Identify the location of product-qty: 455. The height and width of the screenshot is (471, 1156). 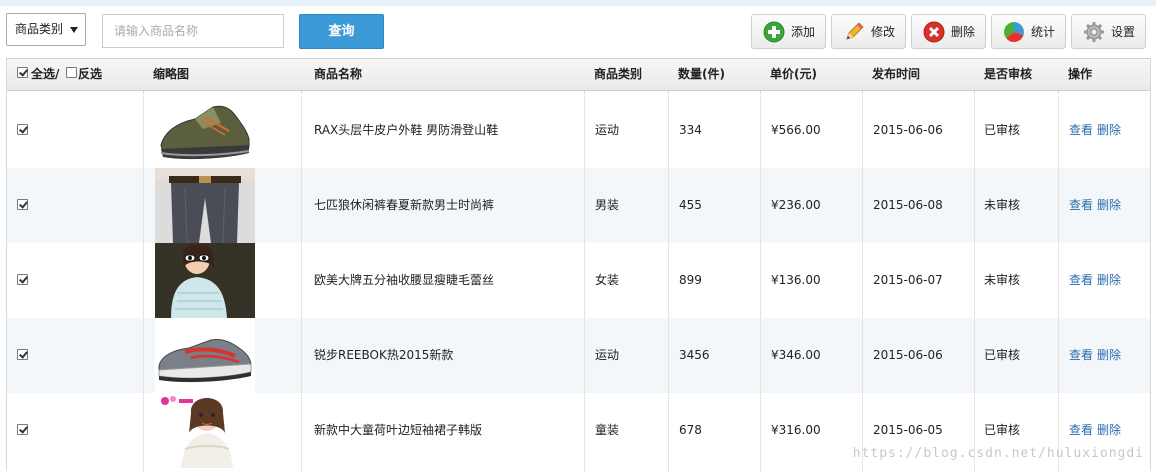
(690, 205).